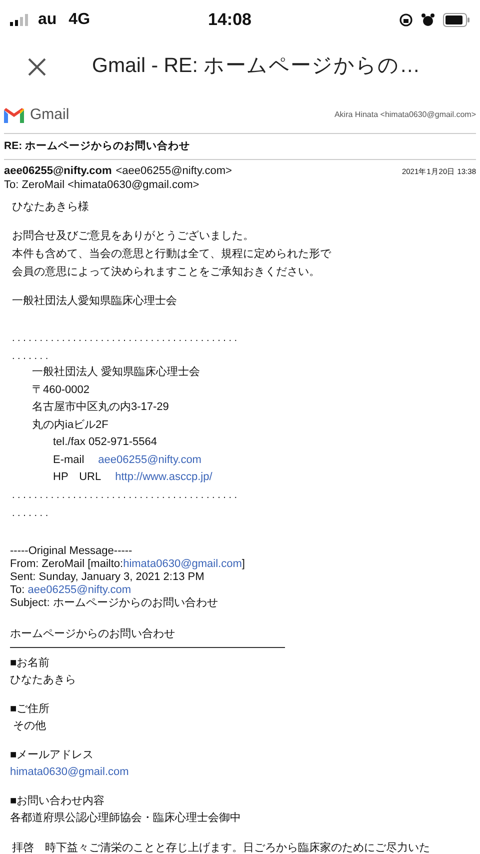 The height and width of the screenshot is (854, 480). Describe the element at coordinates (43, 680) in the screenshot. I see `field-value: ひなたあきら` at that location.